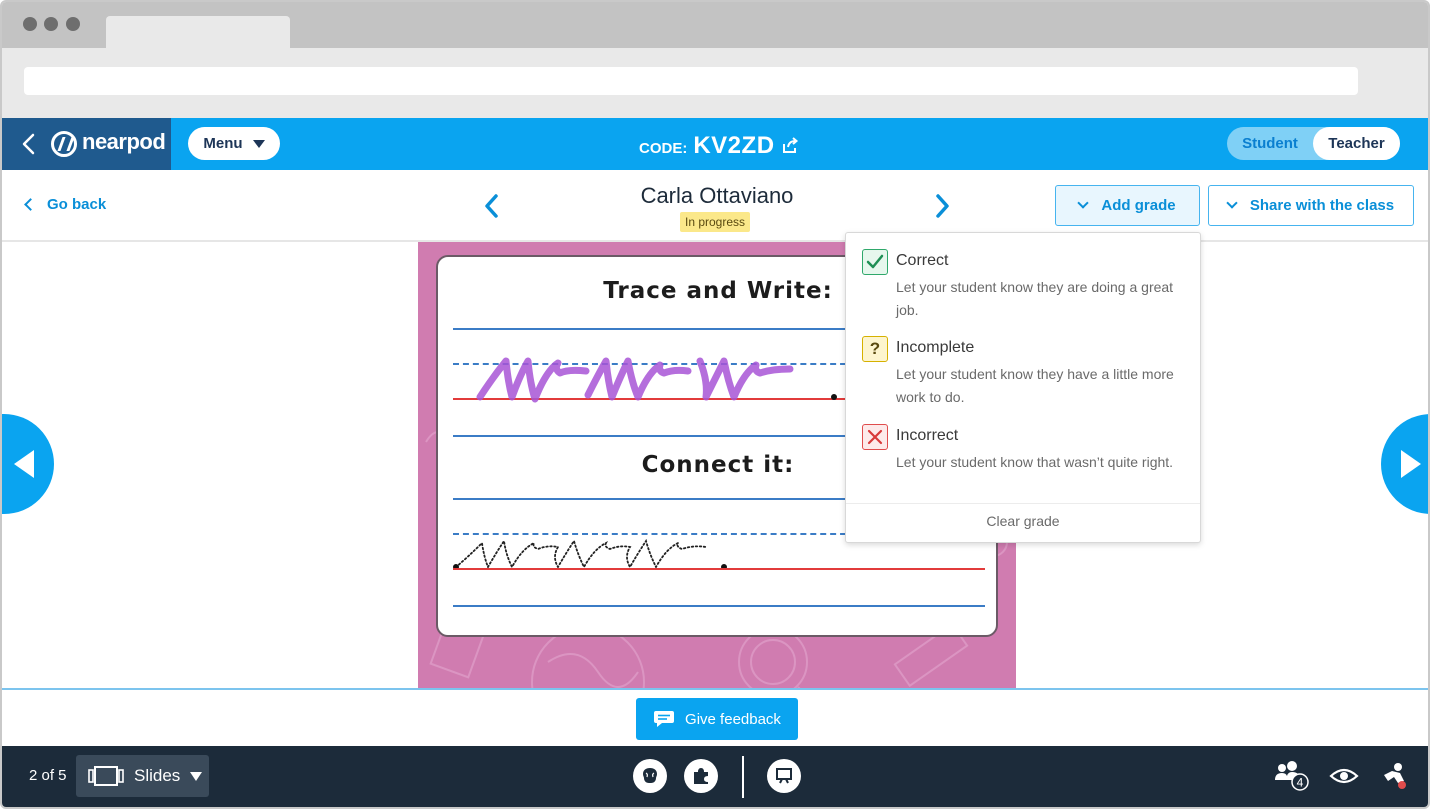 Image resolution: width=1430 pixels, height=809 pixels. I want to click on brain-icon, so click(650, 775).